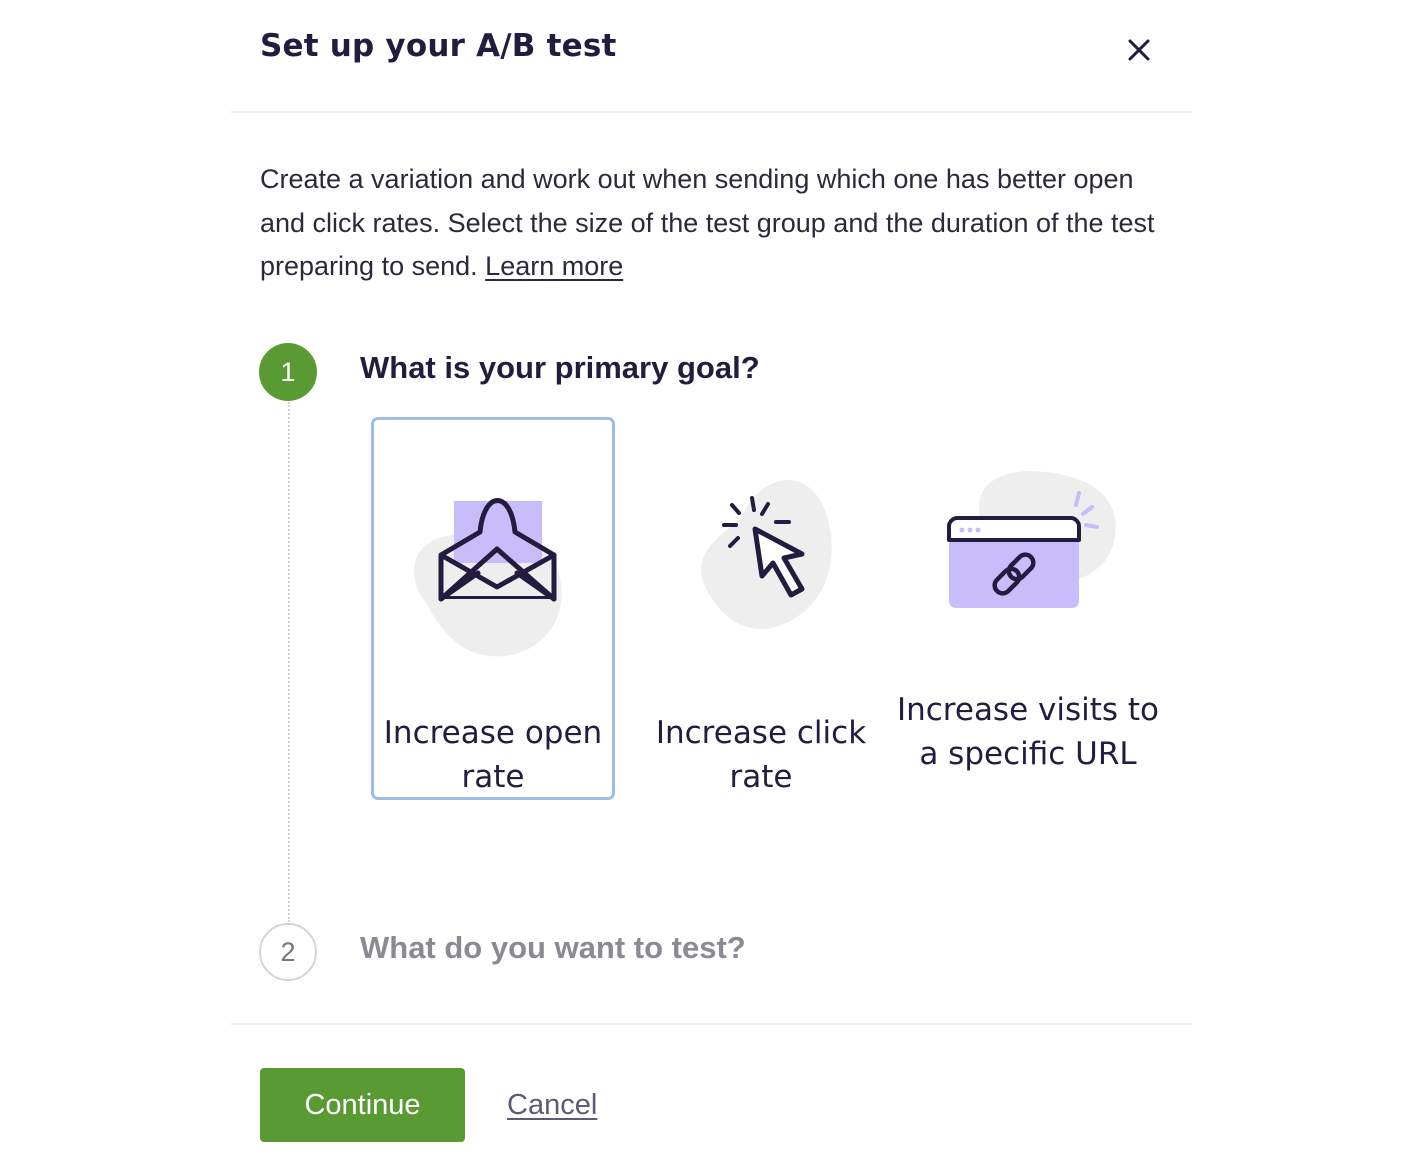 This screenshot has width=1419, height=1171. I want to click on open-envelope-icon, so click(488, 577).